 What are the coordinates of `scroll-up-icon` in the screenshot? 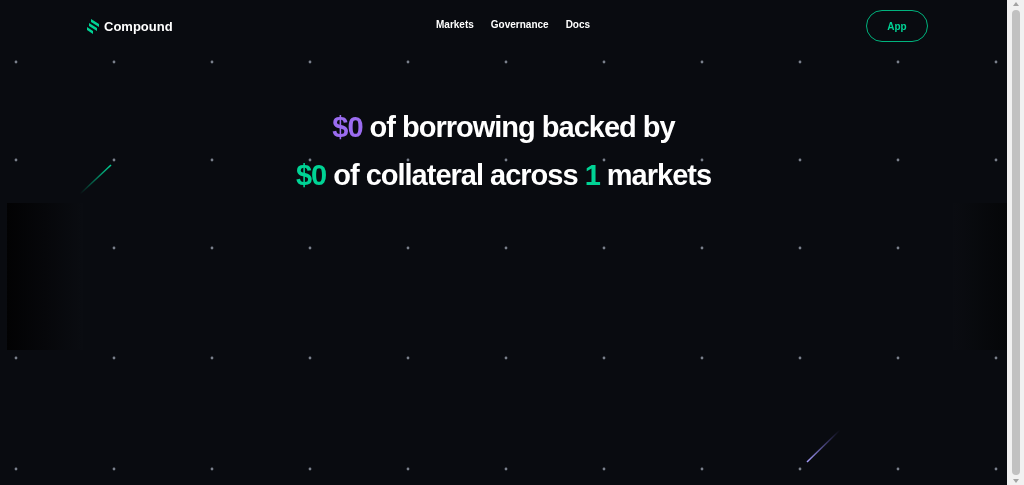 It's located at (1015, 4).